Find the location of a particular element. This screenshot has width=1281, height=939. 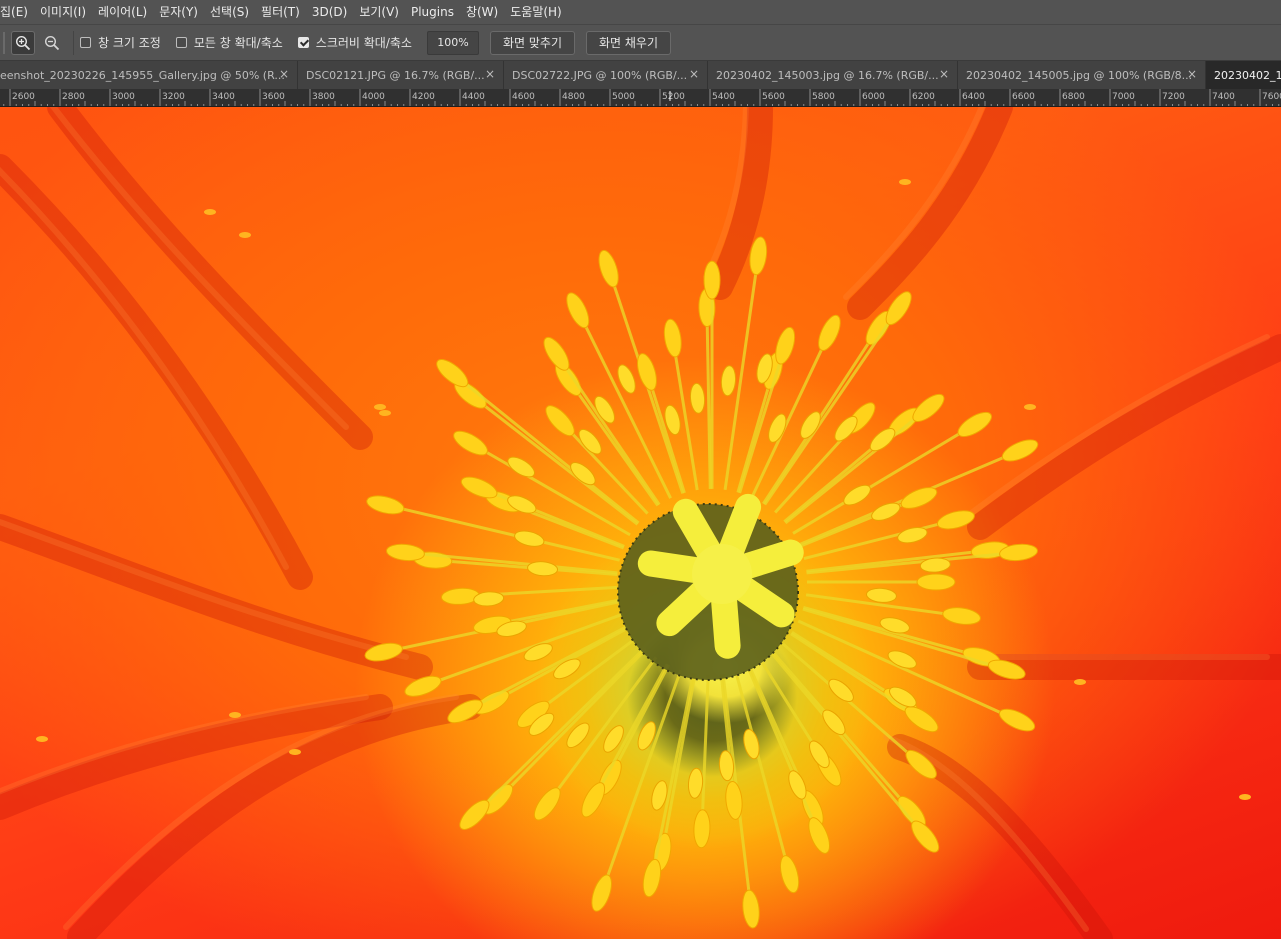

menu-plugins: Plugins is located at coordinates (432, 12).